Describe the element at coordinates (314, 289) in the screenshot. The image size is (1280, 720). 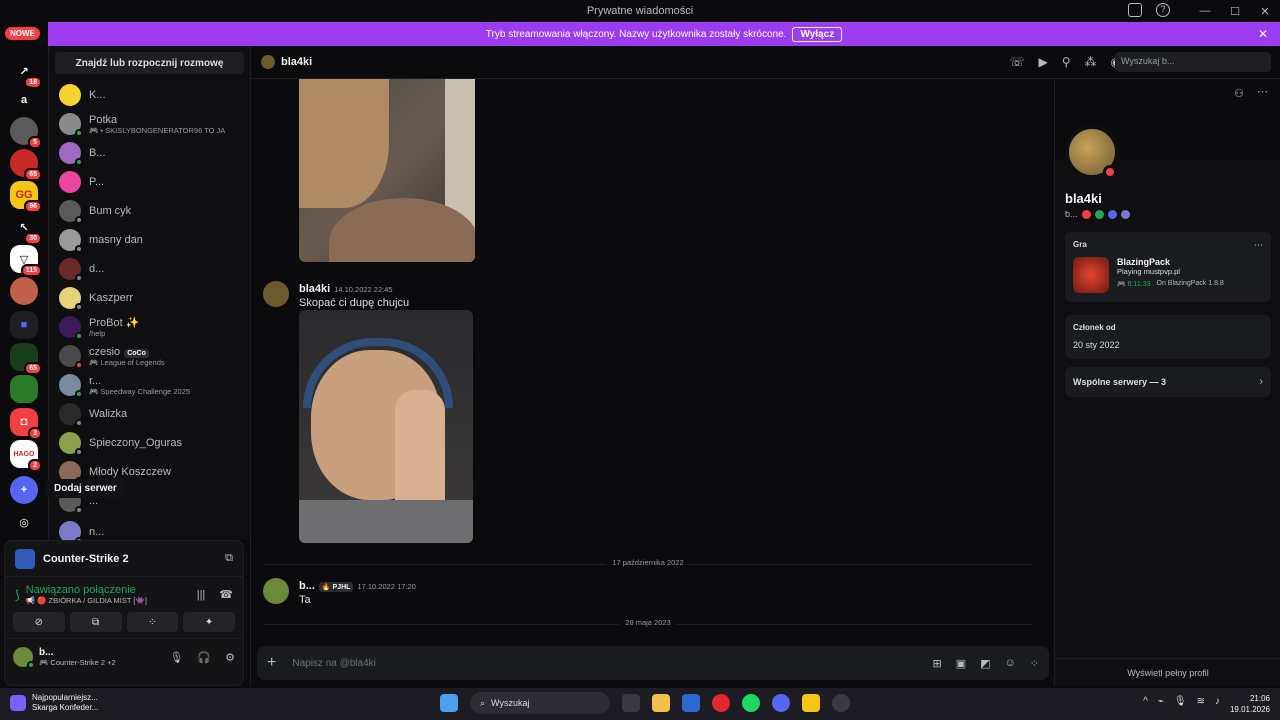
I see `message-author: bla4ki` at that location.